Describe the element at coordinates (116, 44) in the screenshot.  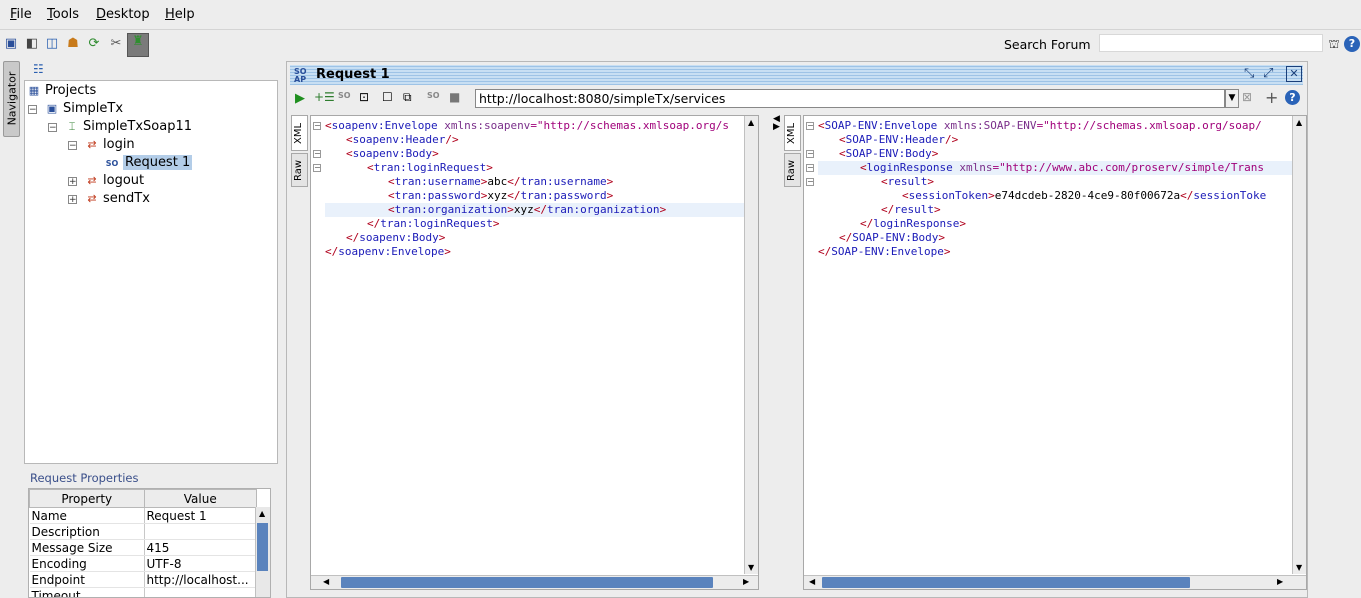
I see `tools-icon: ✂` at that location.